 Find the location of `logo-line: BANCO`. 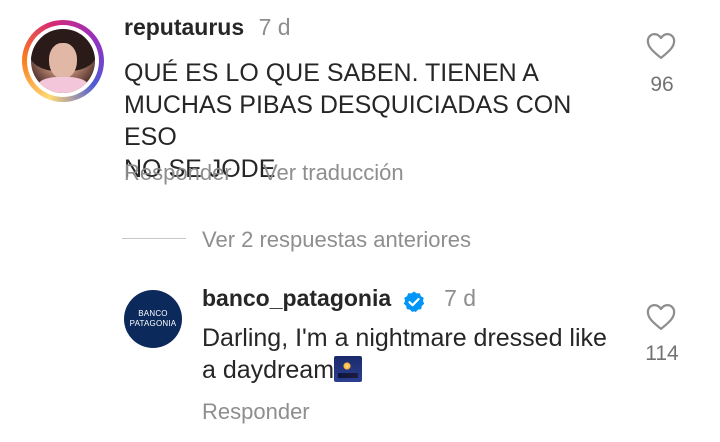

logo-line: BANCO is located at coordinates (153, 313).